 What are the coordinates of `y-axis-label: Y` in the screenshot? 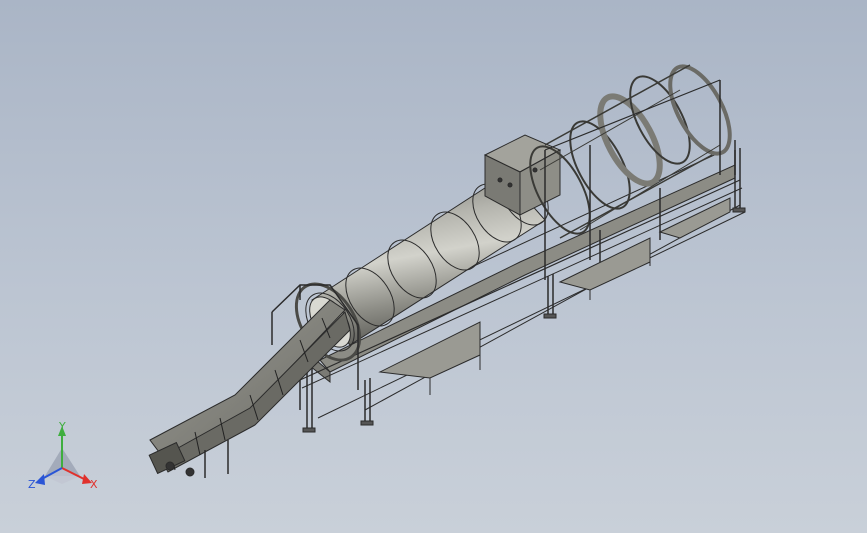 It's located at (62, 426).